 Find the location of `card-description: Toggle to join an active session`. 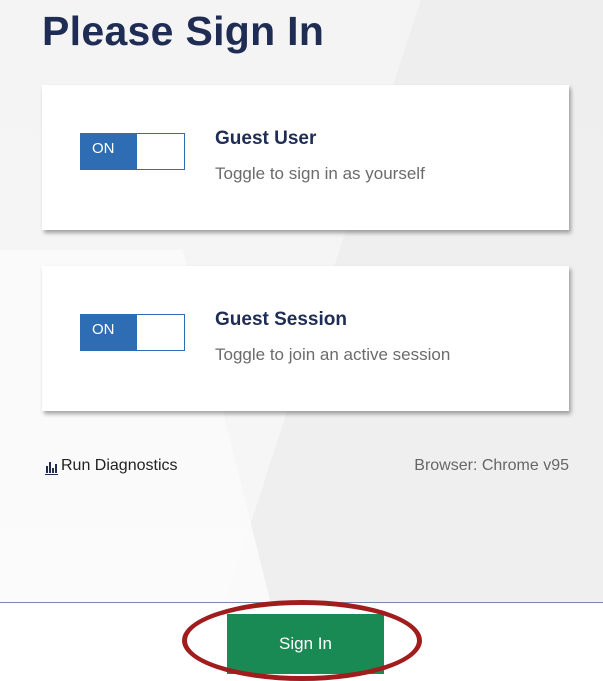

card-description: Toggle to join an active session is located at coordinates (333, 354).